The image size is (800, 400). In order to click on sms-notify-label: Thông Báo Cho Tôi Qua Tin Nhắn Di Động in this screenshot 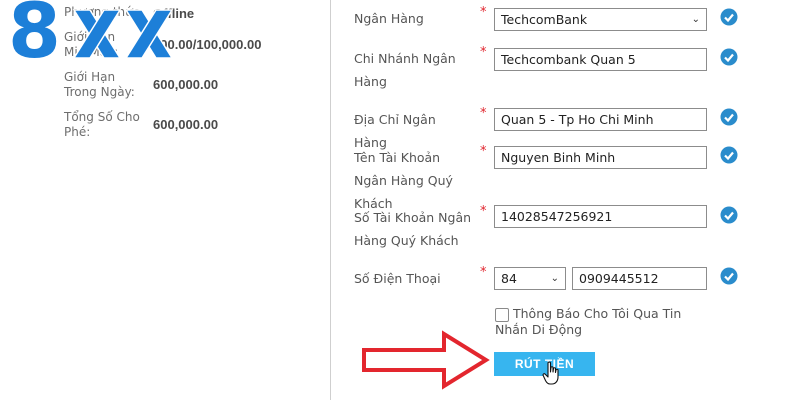, I will do `click(595, 322)`.